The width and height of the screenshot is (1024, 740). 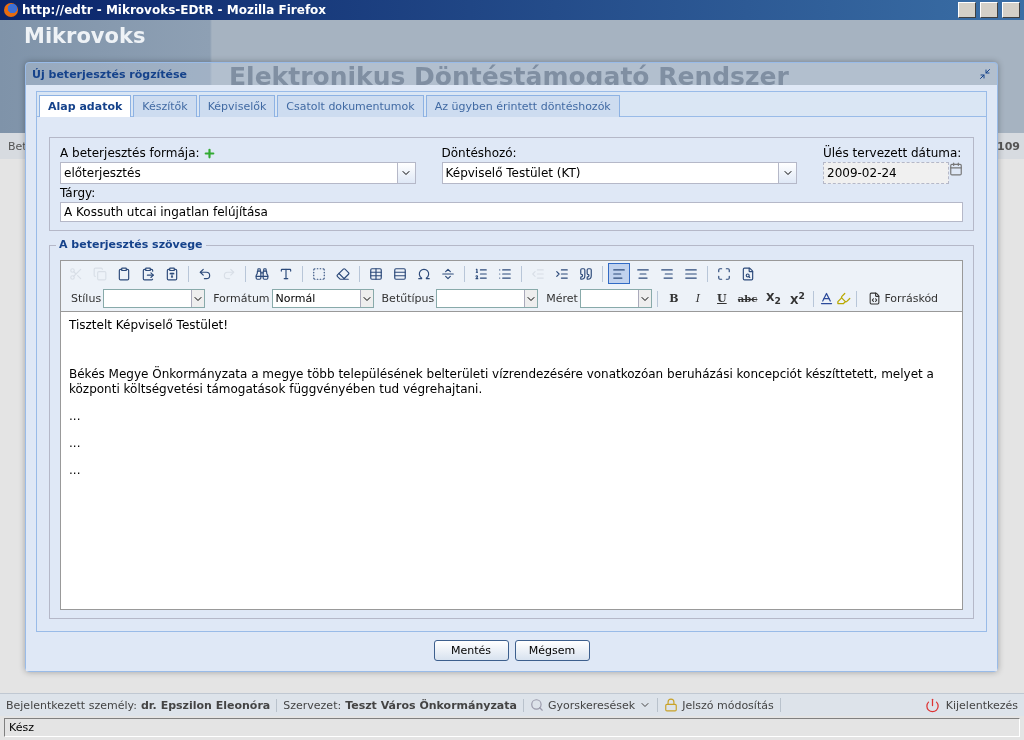 What do you see at coordinates (165, 106) in the screenshot?
I see `tab: Készítők` at bounding box center [165, 106].